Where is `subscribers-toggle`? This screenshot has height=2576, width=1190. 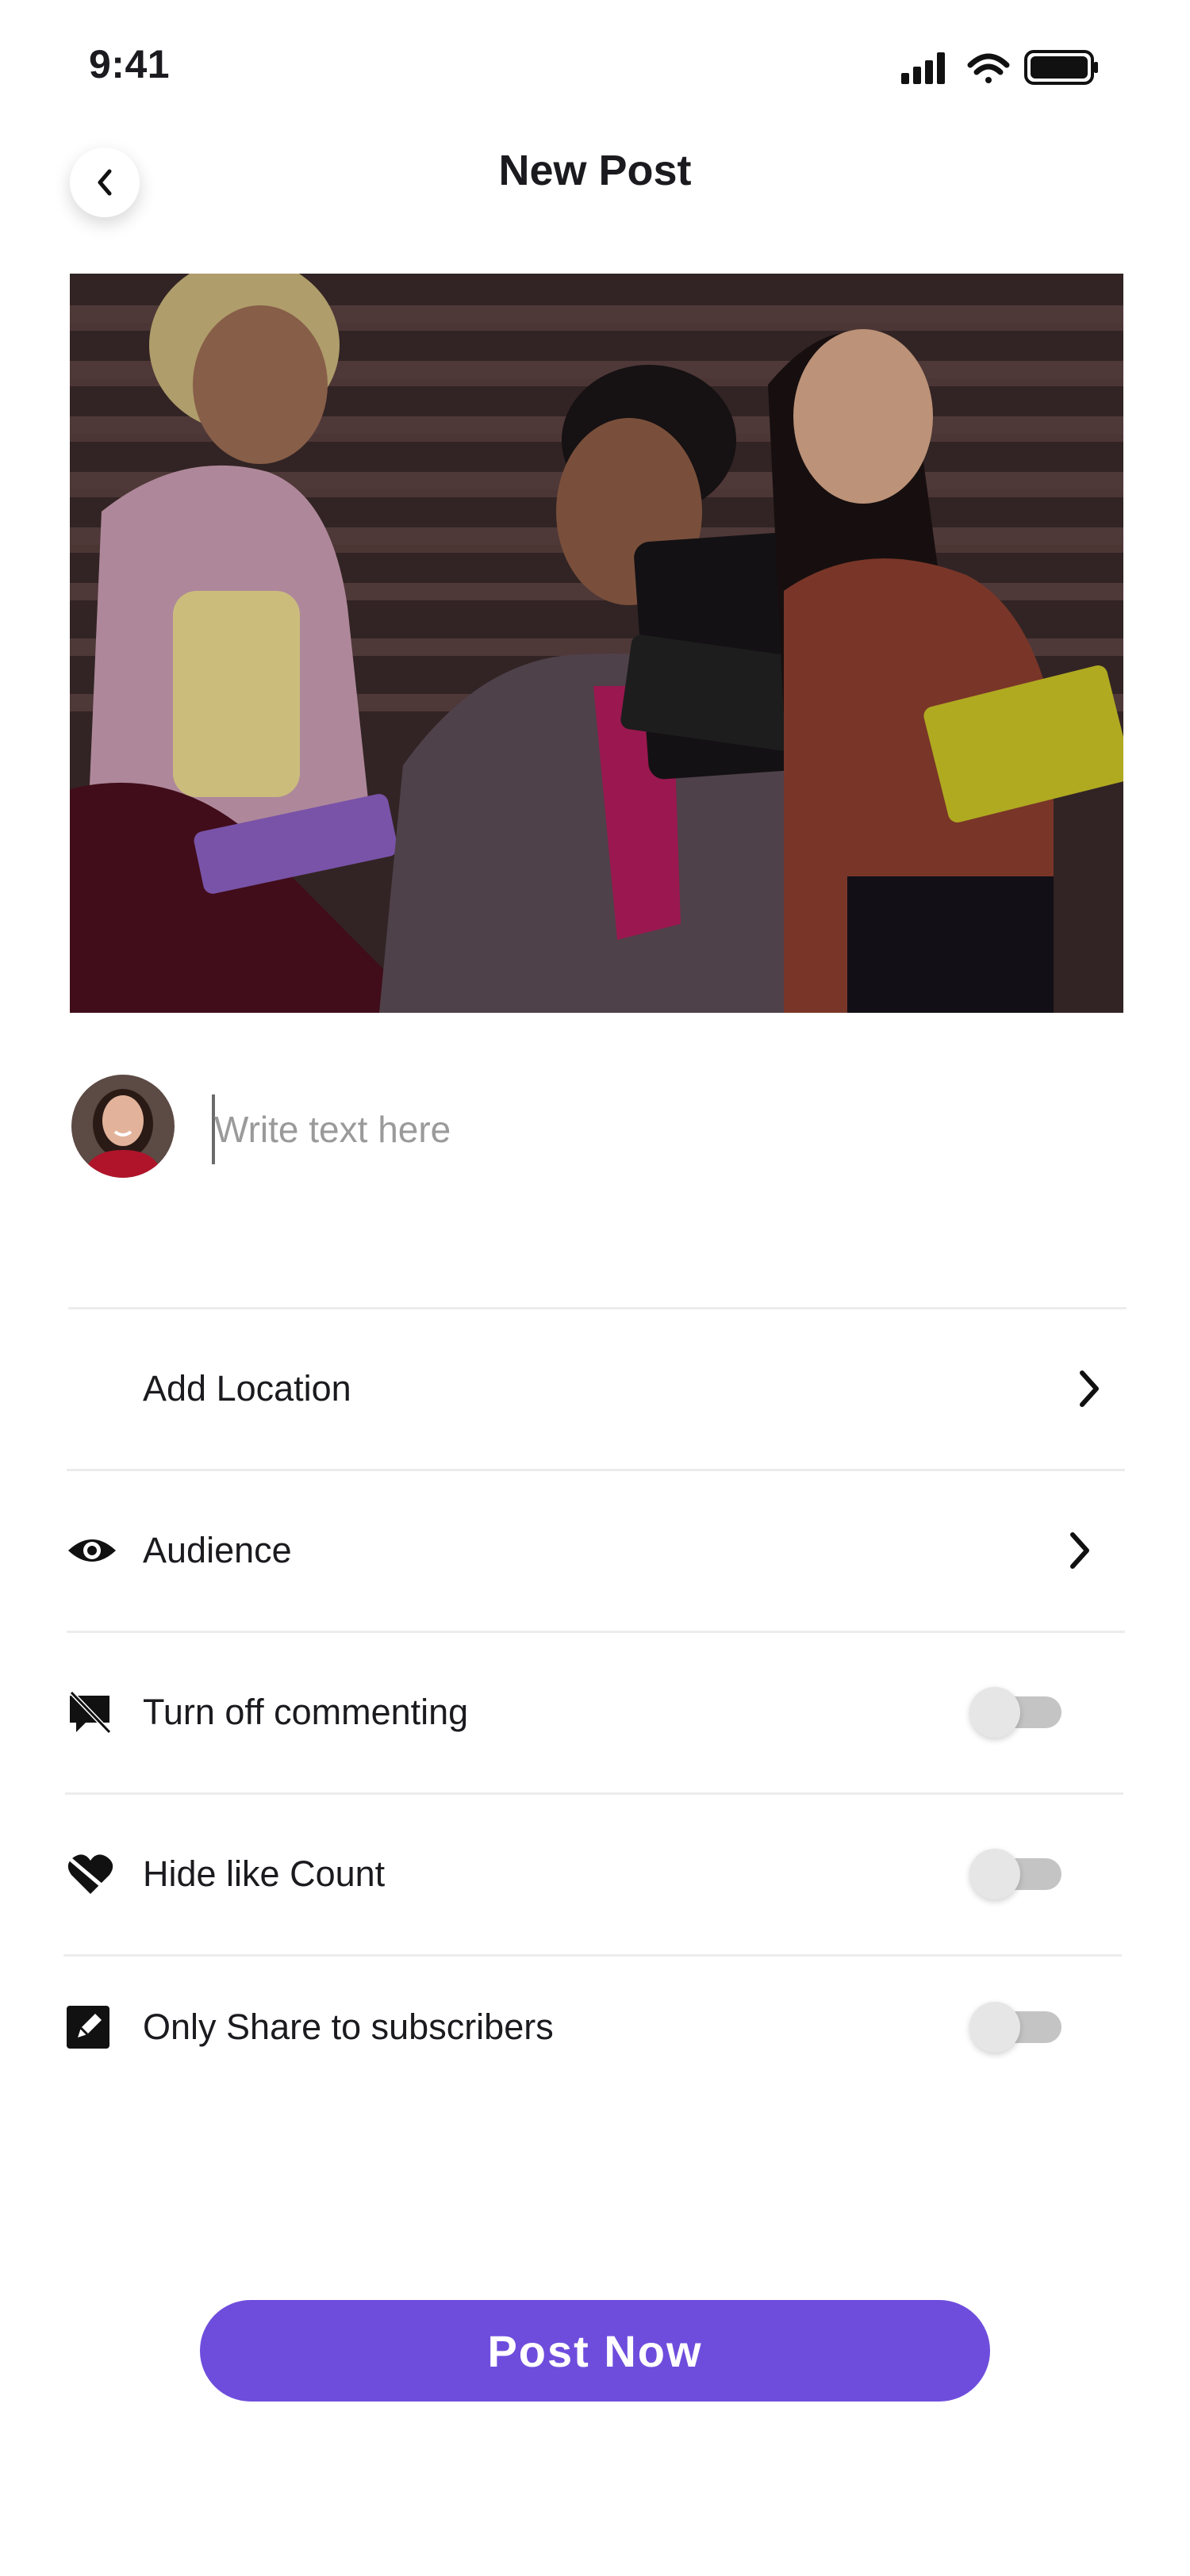
subscribers-toggle is located at coordinates (1015, 2028).